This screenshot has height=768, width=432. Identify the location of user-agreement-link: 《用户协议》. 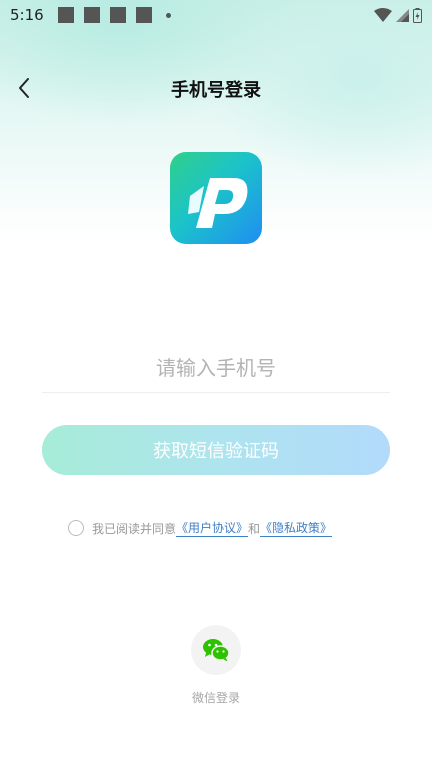
(212, 528).